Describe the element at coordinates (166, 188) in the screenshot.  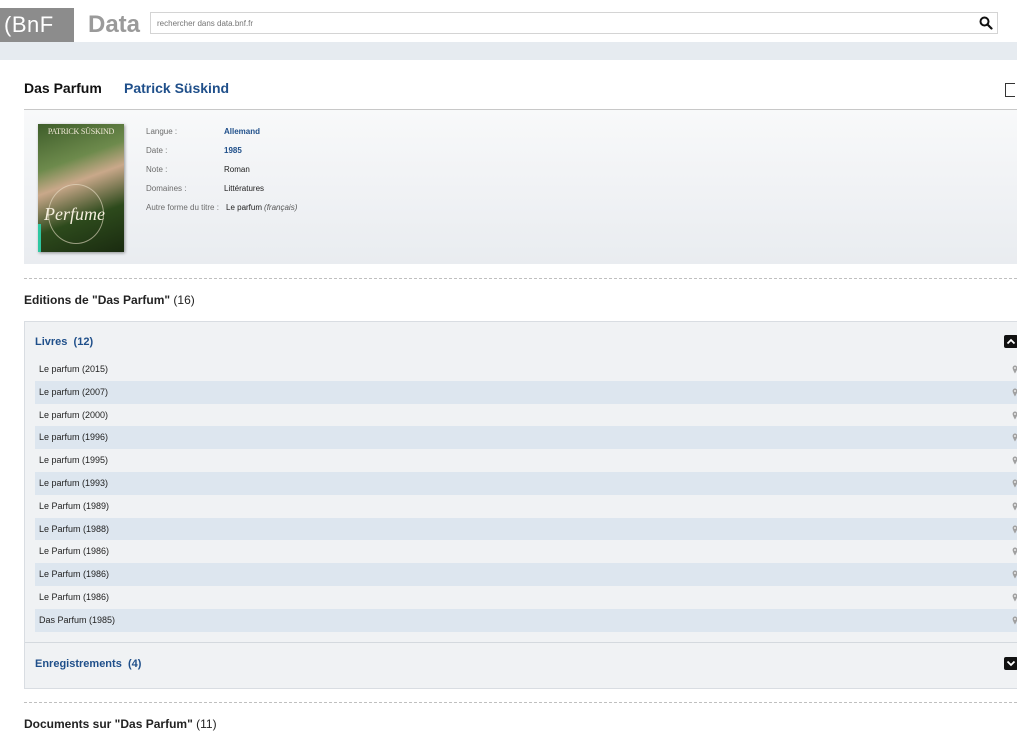
I see `meta-label: Domaines :` at that location.